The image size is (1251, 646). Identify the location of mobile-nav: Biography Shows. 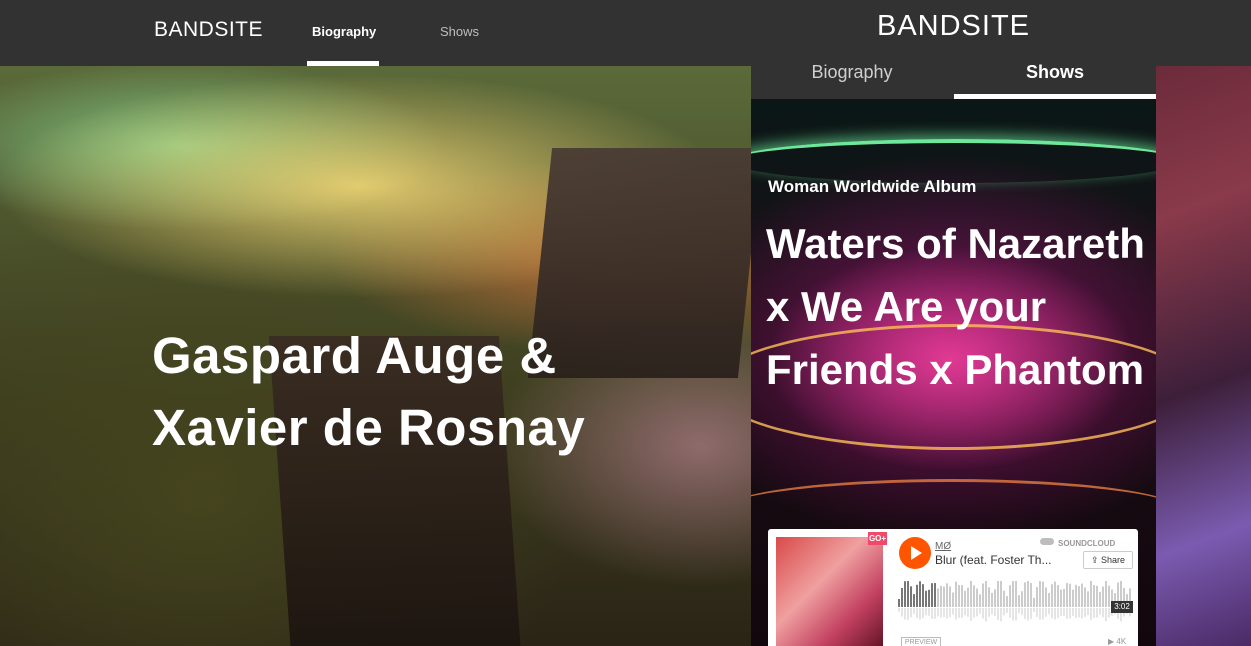
(953, 77).